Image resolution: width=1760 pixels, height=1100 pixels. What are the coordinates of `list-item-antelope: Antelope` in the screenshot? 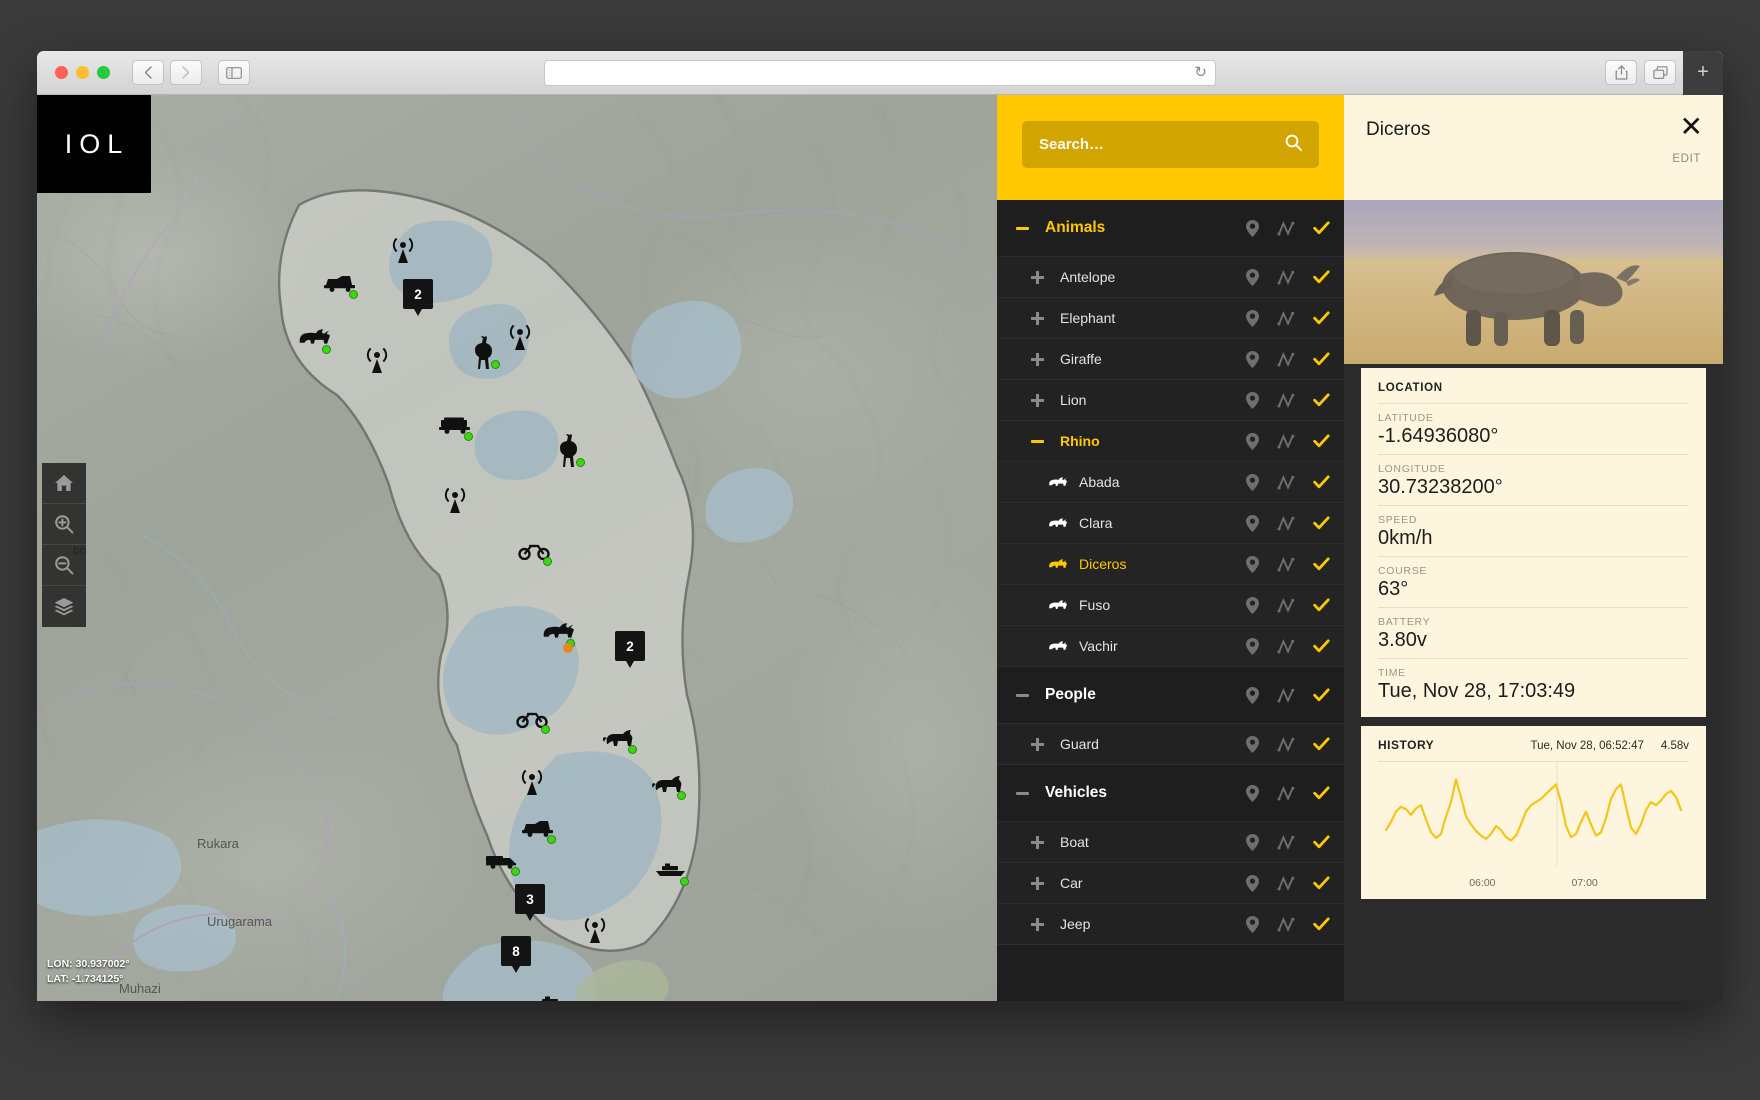 It's located at (1170, 277).